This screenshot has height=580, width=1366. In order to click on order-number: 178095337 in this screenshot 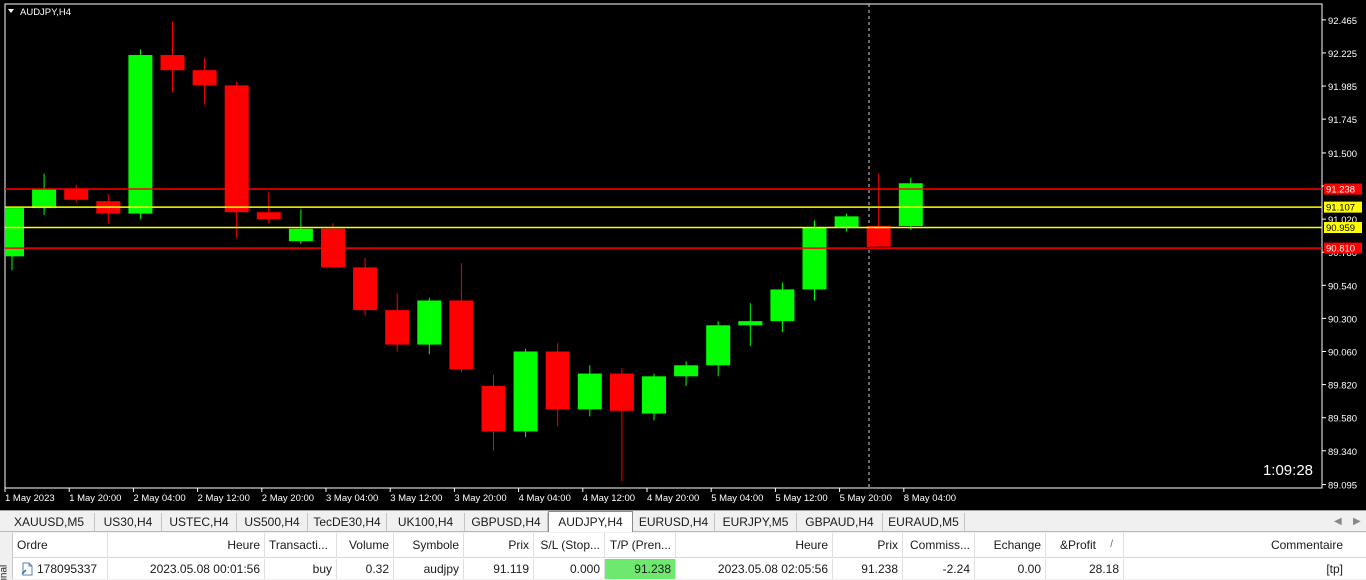, I will do `click(67, 569)`.